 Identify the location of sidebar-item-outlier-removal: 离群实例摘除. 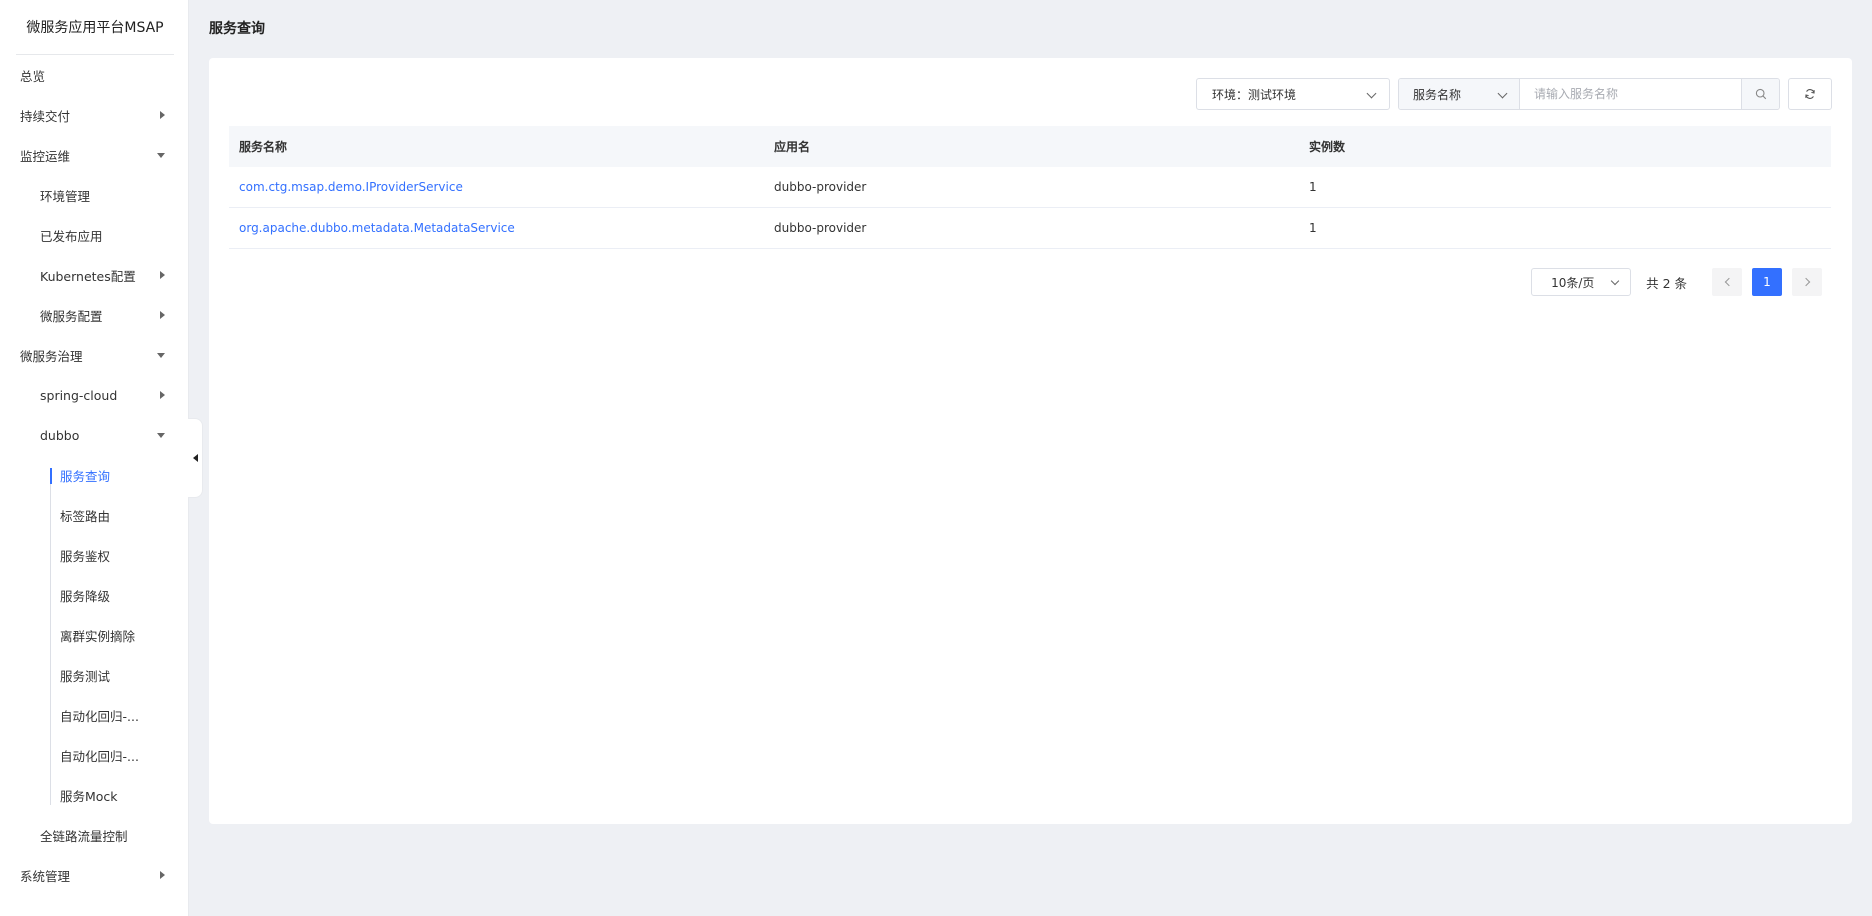
(94, 635).